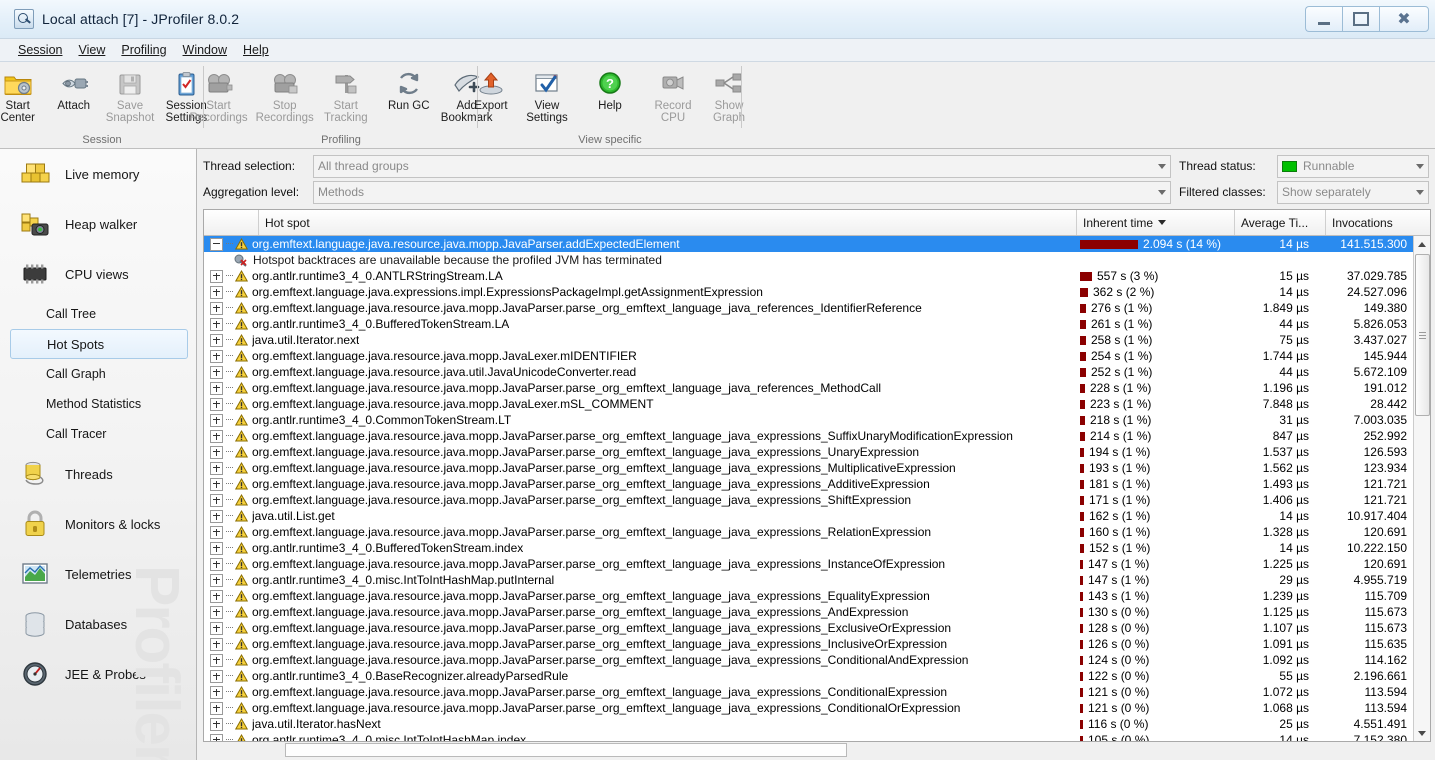 Image resolution: width=1435 pixels, height=760 pixels. What do you see at coordinates (1378, 222) in the screenshot?
I see `table-header-invocations: Invocations` at bounding box center [1378, 222].